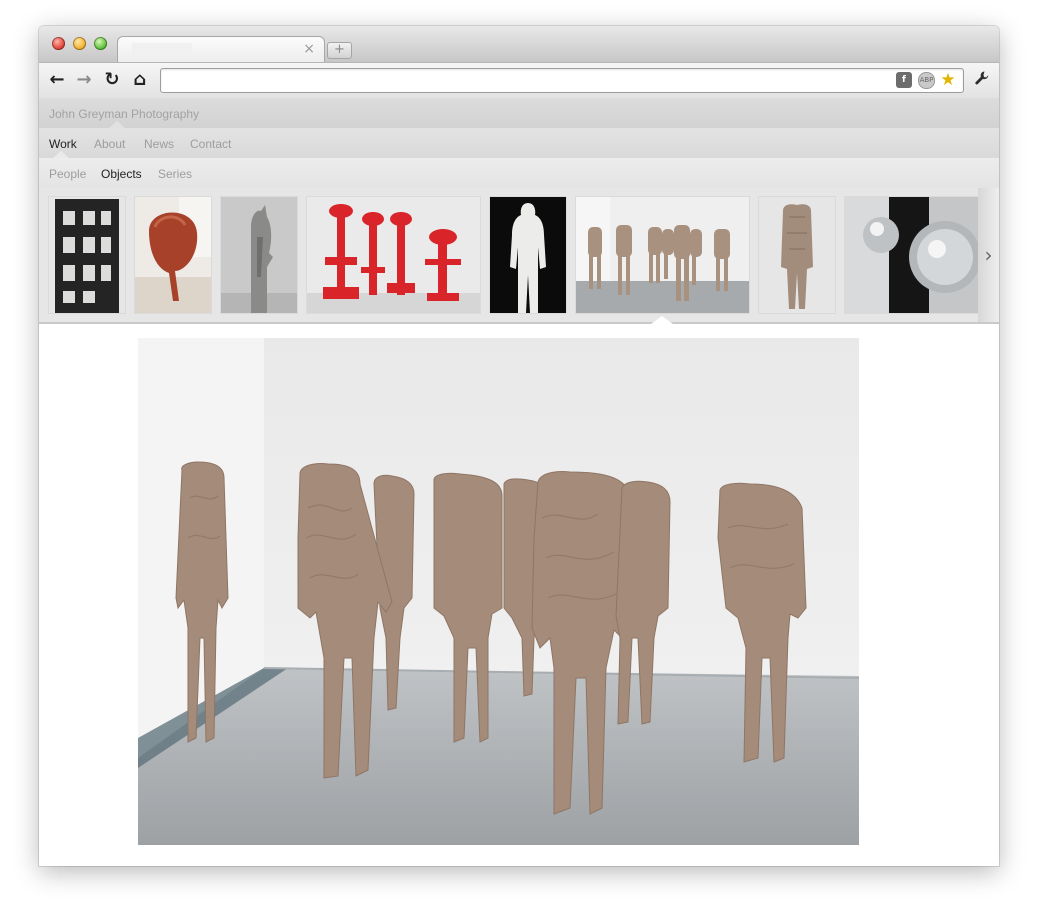 Image resolution: width=1039 pixels, height=901 pixels. Describe the element at coordinates (162, 49) in the screenshot. I see `tab-title` at that location.